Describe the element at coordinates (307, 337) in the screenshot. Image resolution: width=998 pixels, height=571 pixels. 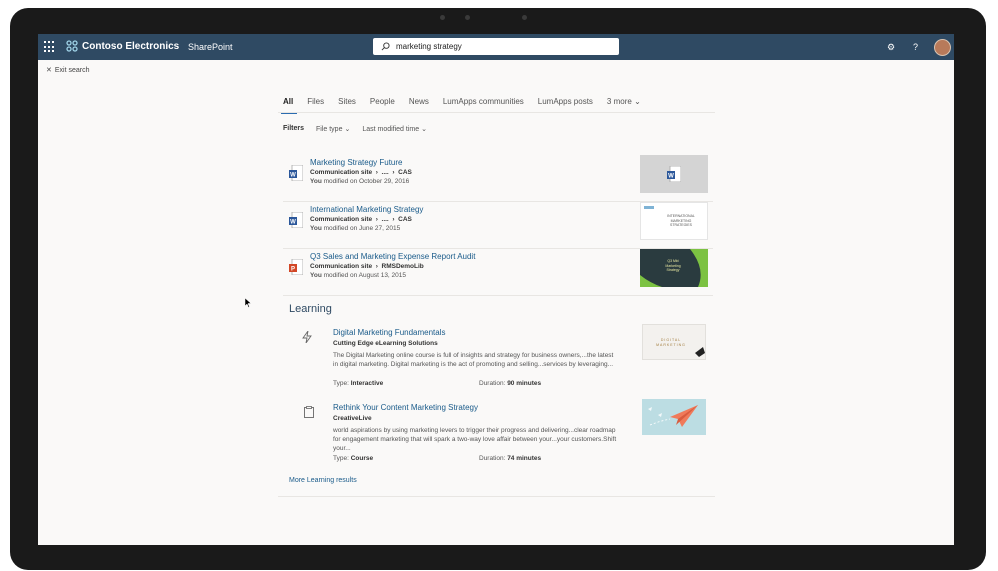
I see `lightning-icon` at that location.